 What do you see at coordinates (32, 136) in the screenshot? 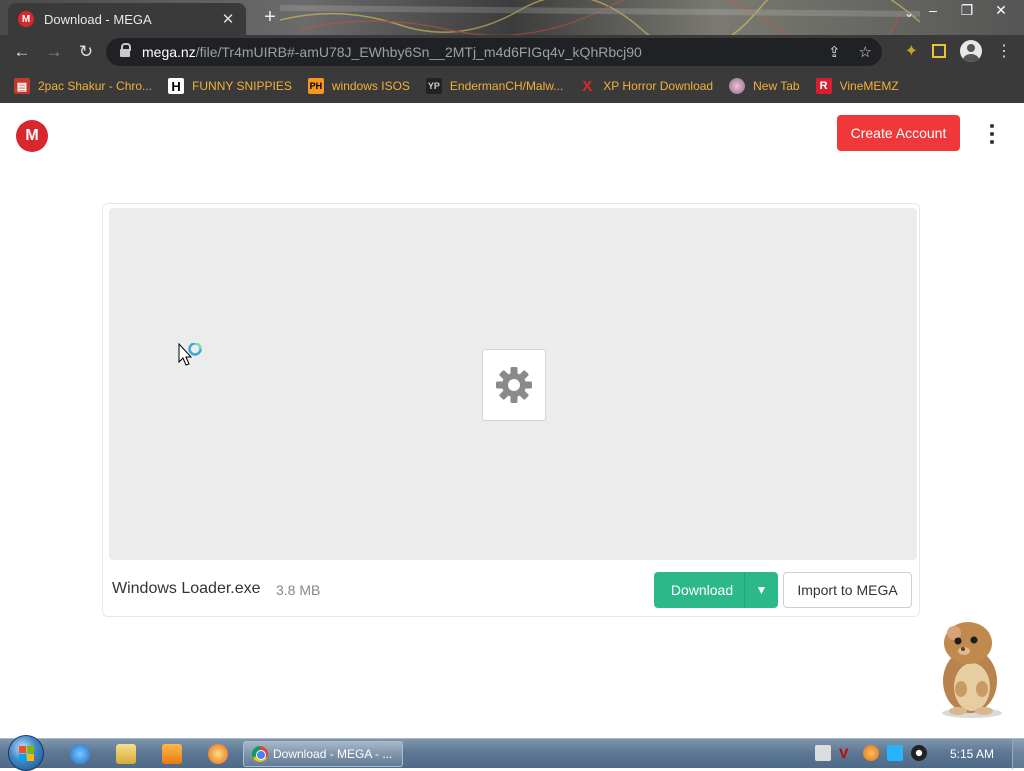
I see `mega-logo: M` at bounding box center [32, 136].